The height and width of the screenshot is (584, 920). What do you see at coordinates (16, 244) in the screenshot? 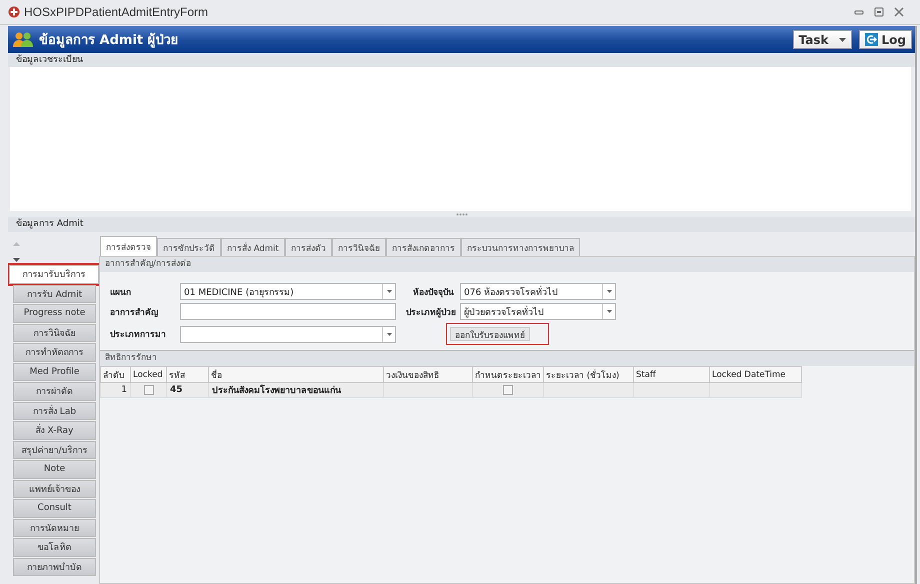
I see `scroll-up-icon` at bounding box center [16, 244].